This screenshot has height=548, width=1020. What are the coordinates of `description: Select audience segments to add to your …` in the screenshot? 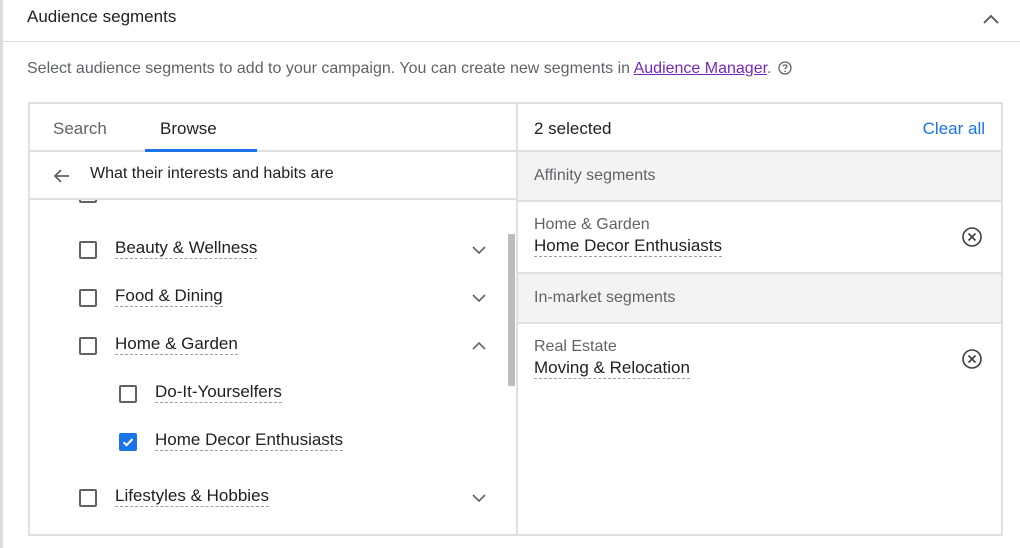 It's located at (409, 69).